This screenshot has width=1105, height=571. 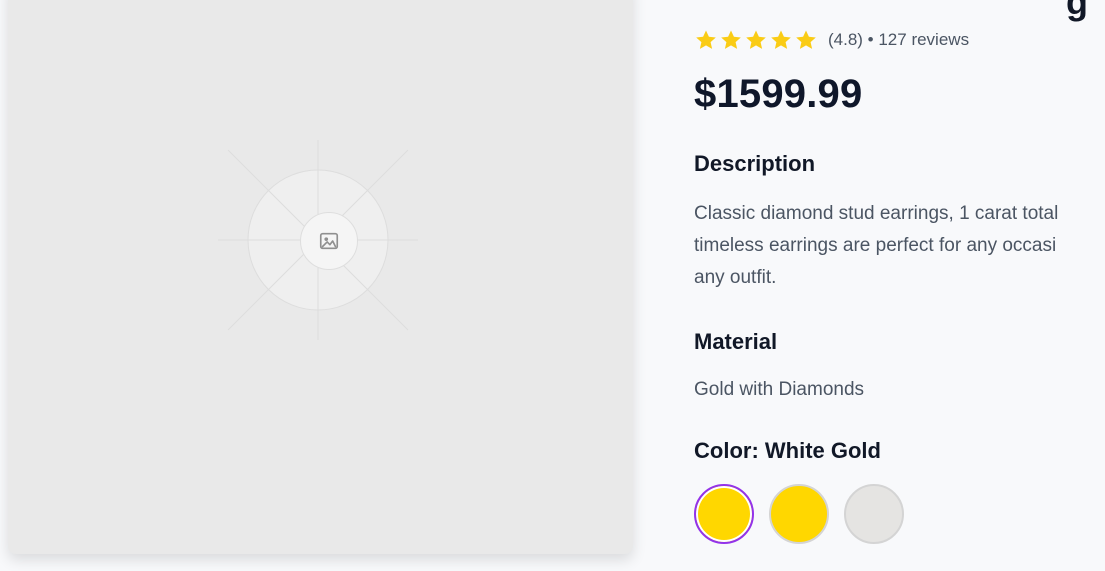 I want to click on description-heading: Description, so click(x=755, y=163).